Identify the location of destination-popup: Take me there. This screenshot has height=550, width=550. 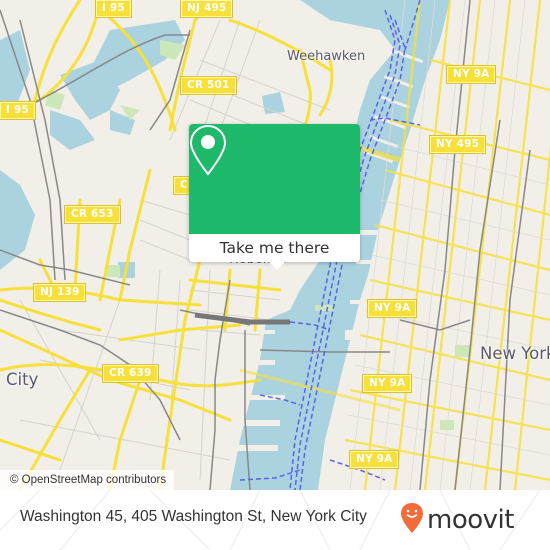
(274, 197).